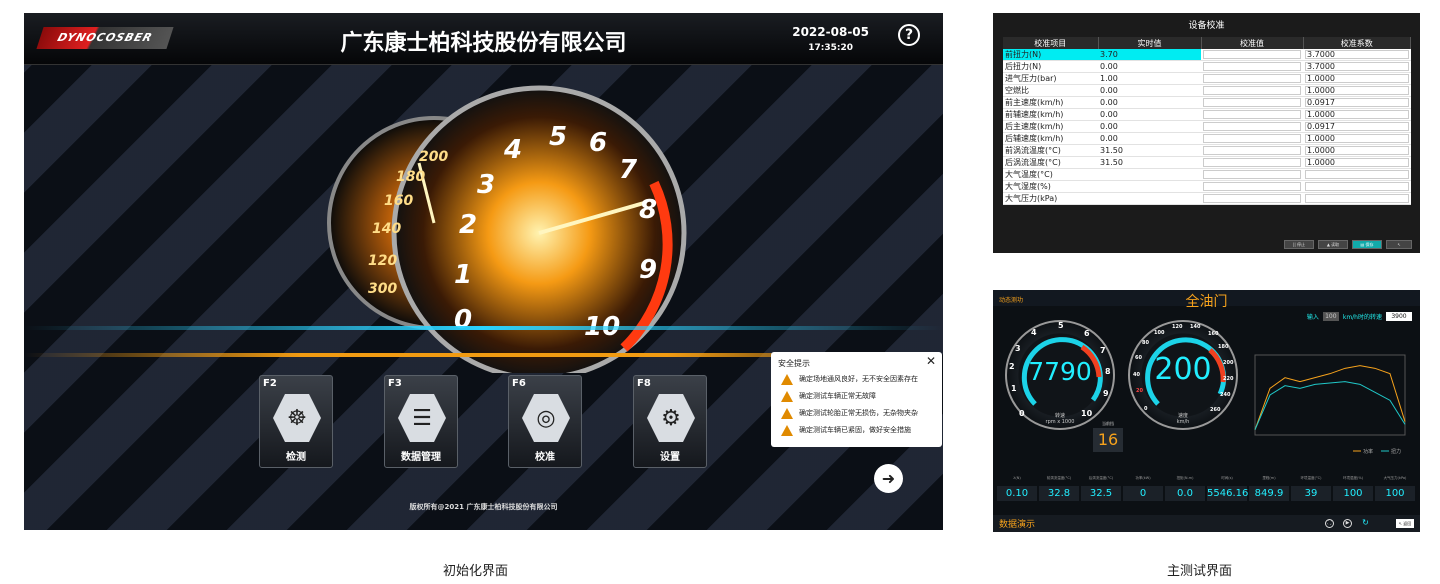 The image size is (1440, 584). What do you see at coordinates (1405, 523) in the screenshot?
I see `back-button: ↖ 返回` at bounding box center [1405, 523].